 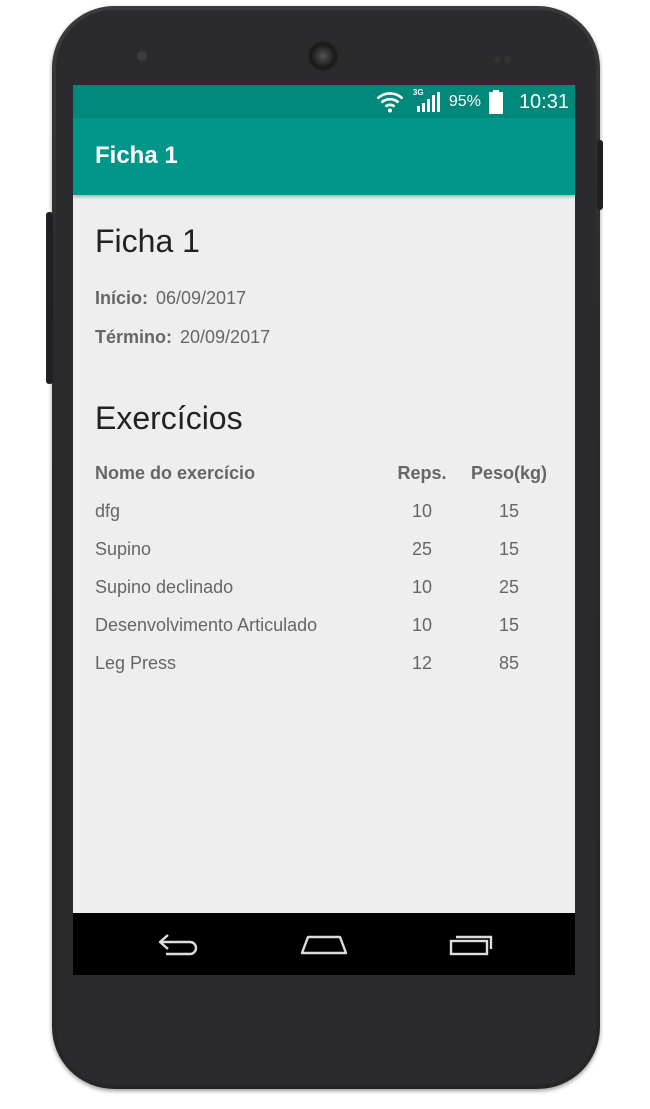 I want to click on exercise-name: Leg Press, so click(x=136, y=663).